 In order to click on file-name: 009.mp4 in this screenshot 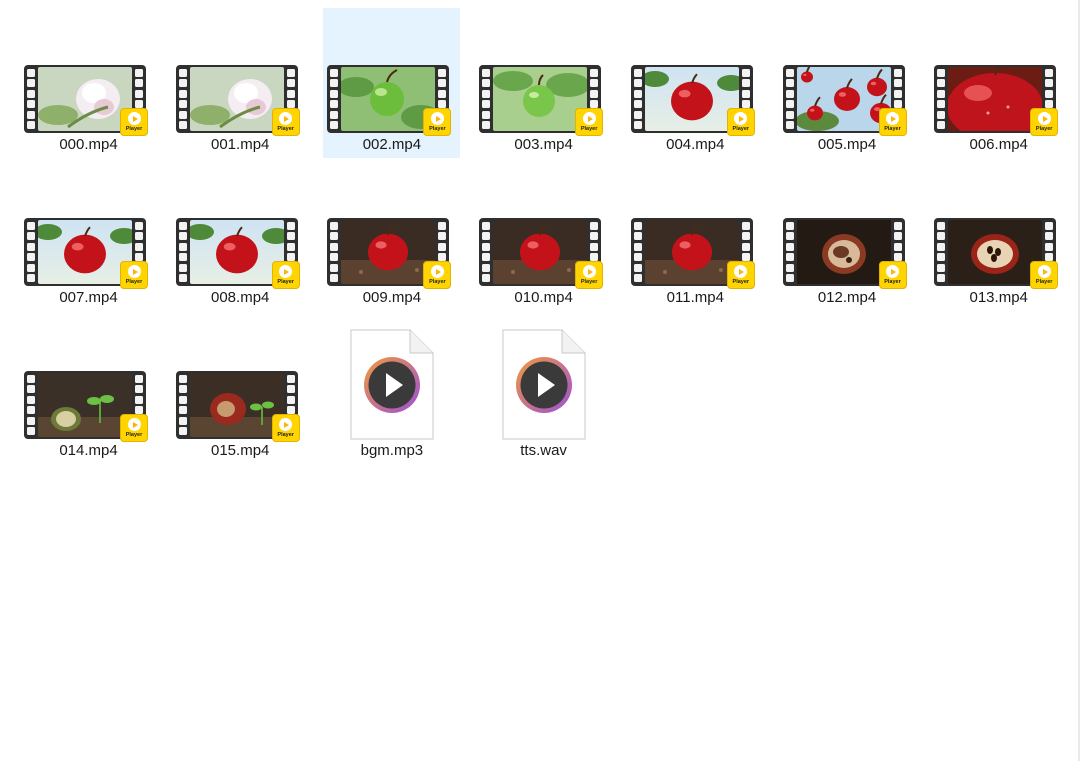, I will do `click(392, 297)`.